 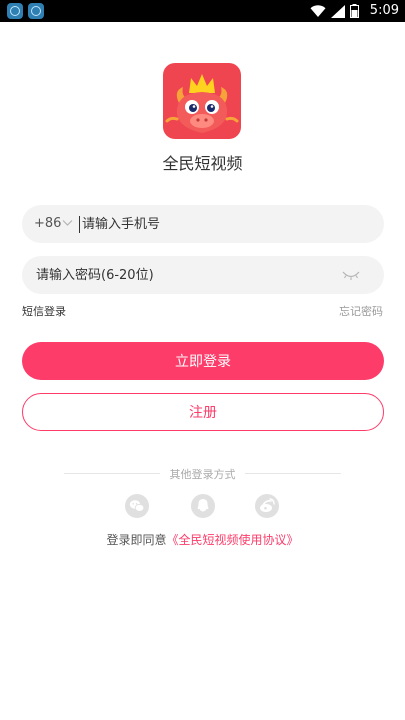 I want to click on qq-icon, so click(x=203, y=505).